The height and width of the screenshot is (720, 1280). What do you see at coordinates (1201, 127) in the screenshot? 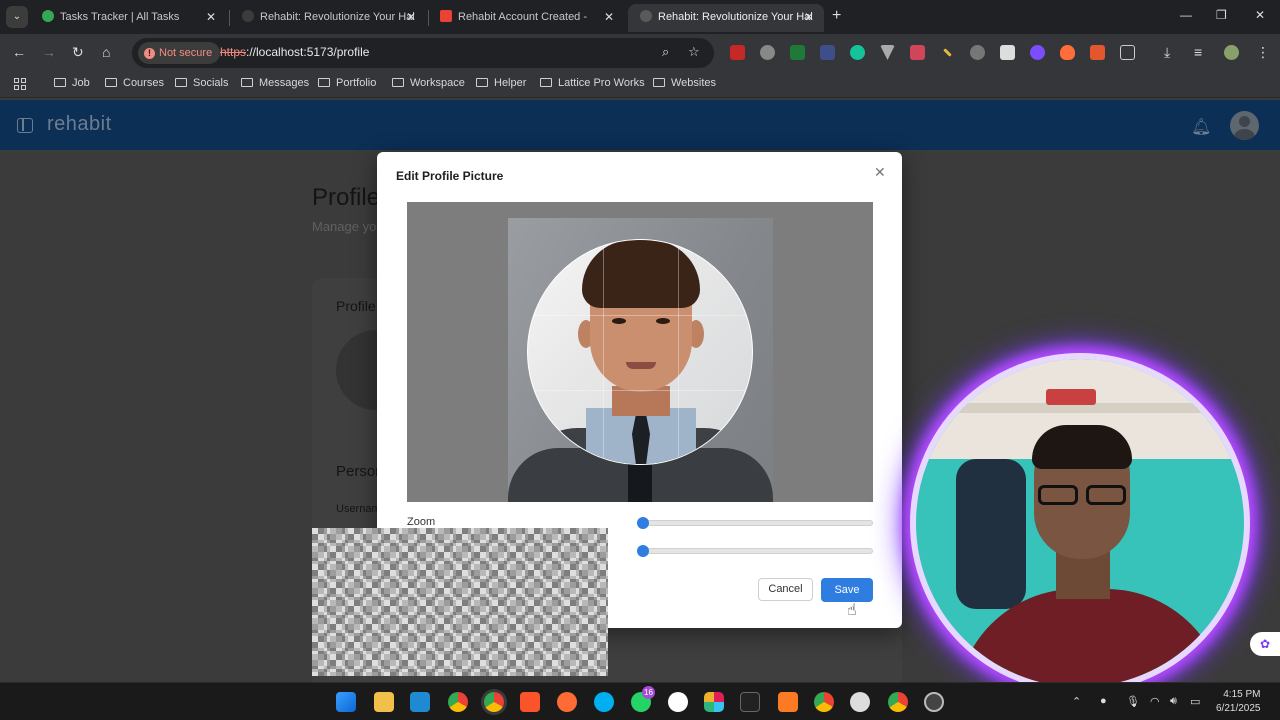
I see `notification-bell-icon: 🔔︎` at bounding box center [1201, 127].